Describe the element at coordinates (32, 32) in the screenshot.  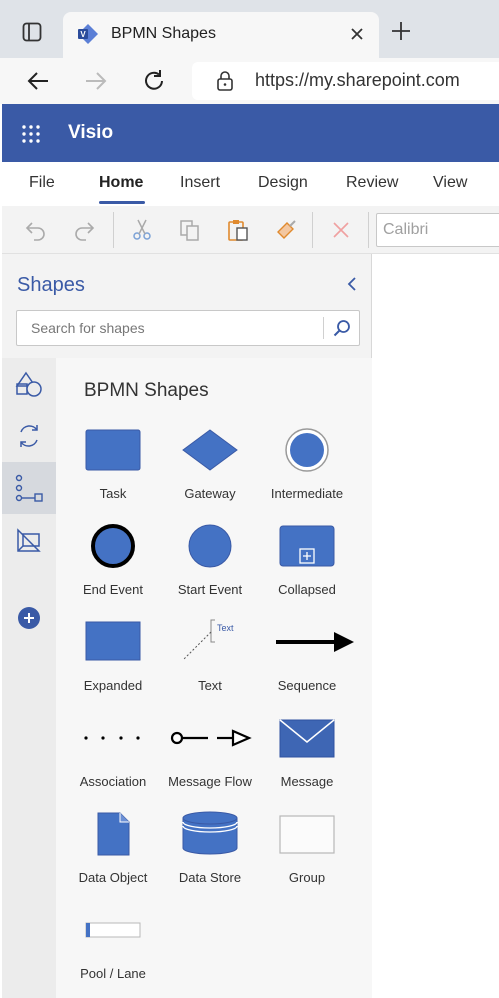
I see `window-menu-icon` at that location.